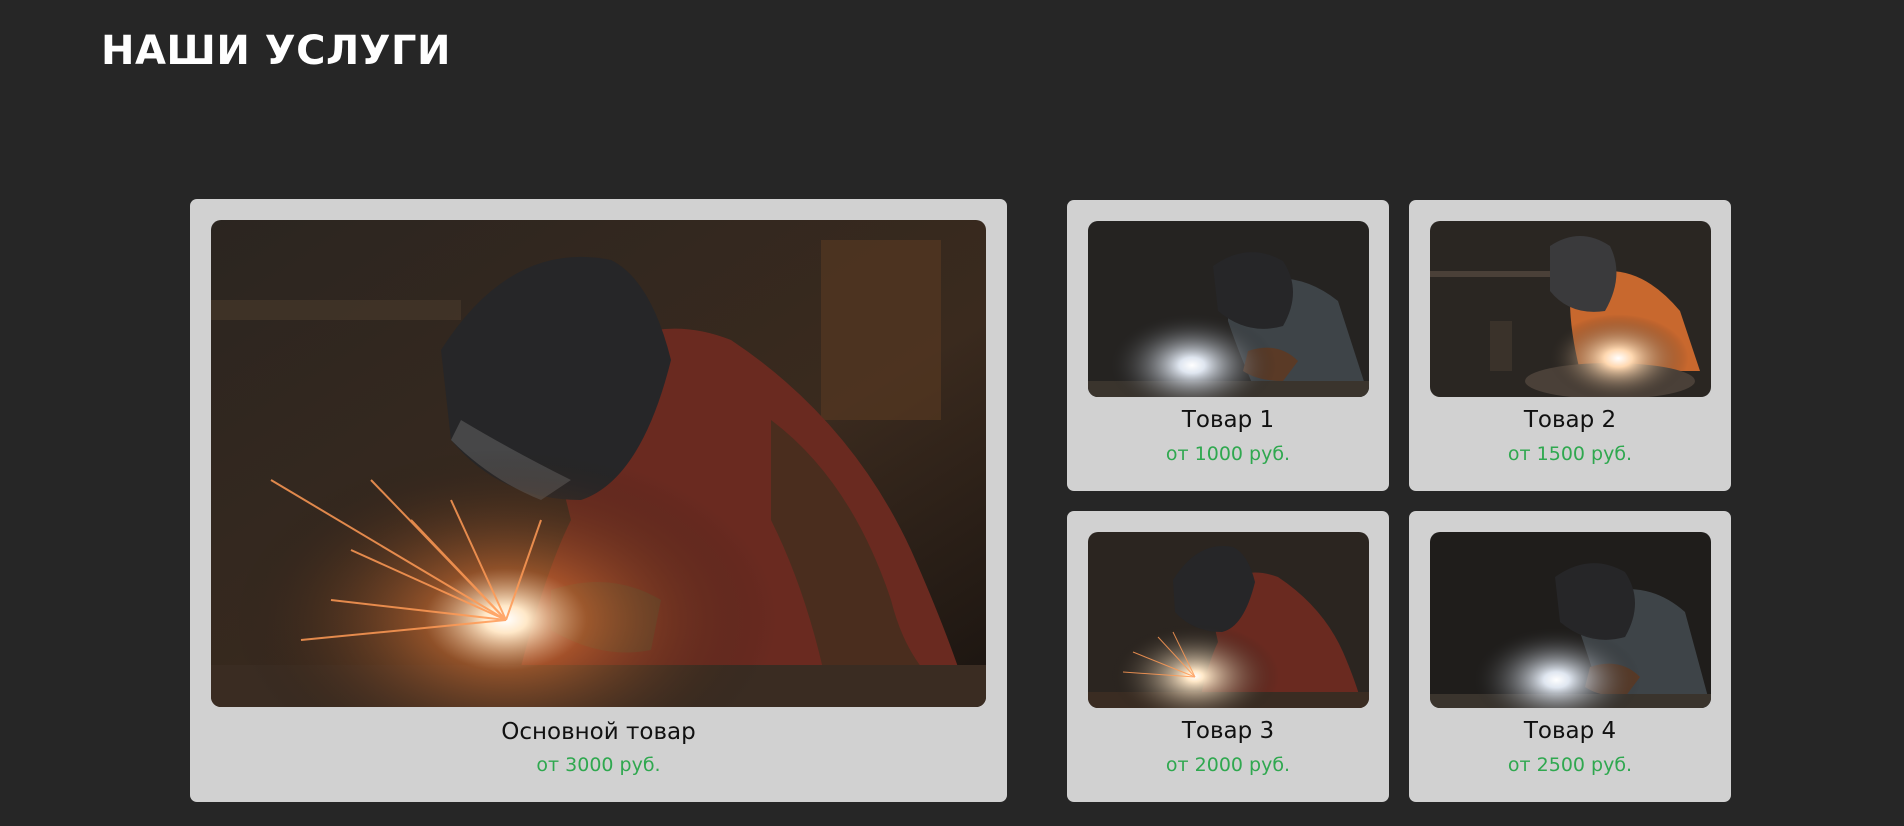 The image size is (1904, 826). I want to click on product-name: Товар 1, so click(1228, 420).